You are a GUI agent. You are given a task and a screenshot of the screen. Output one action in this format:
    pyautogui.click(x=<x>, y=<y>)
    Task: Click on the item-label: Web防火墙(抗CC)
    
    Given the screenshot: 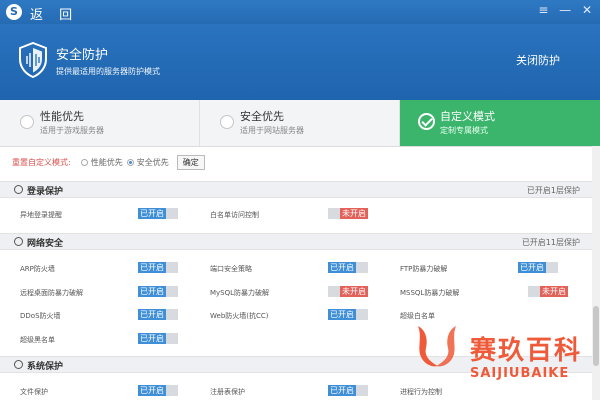 What is the action you would take?
    pyautogui.click(x=239, y=316)
    